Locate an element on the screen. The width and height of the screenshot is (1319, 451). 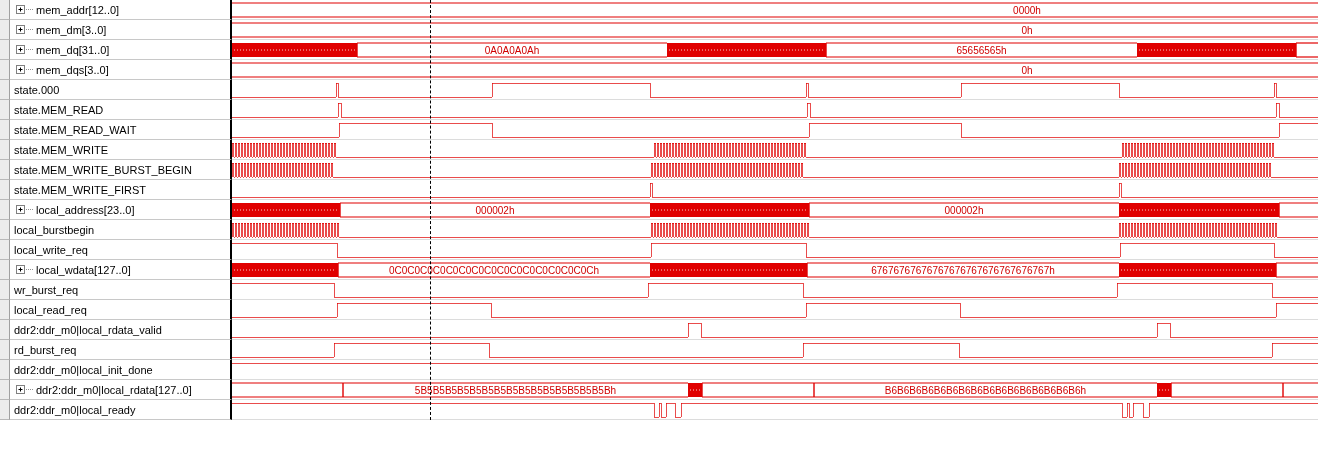
signal-name: state.MEM_WRITE_FIRST is located at coordinates (80, 189).